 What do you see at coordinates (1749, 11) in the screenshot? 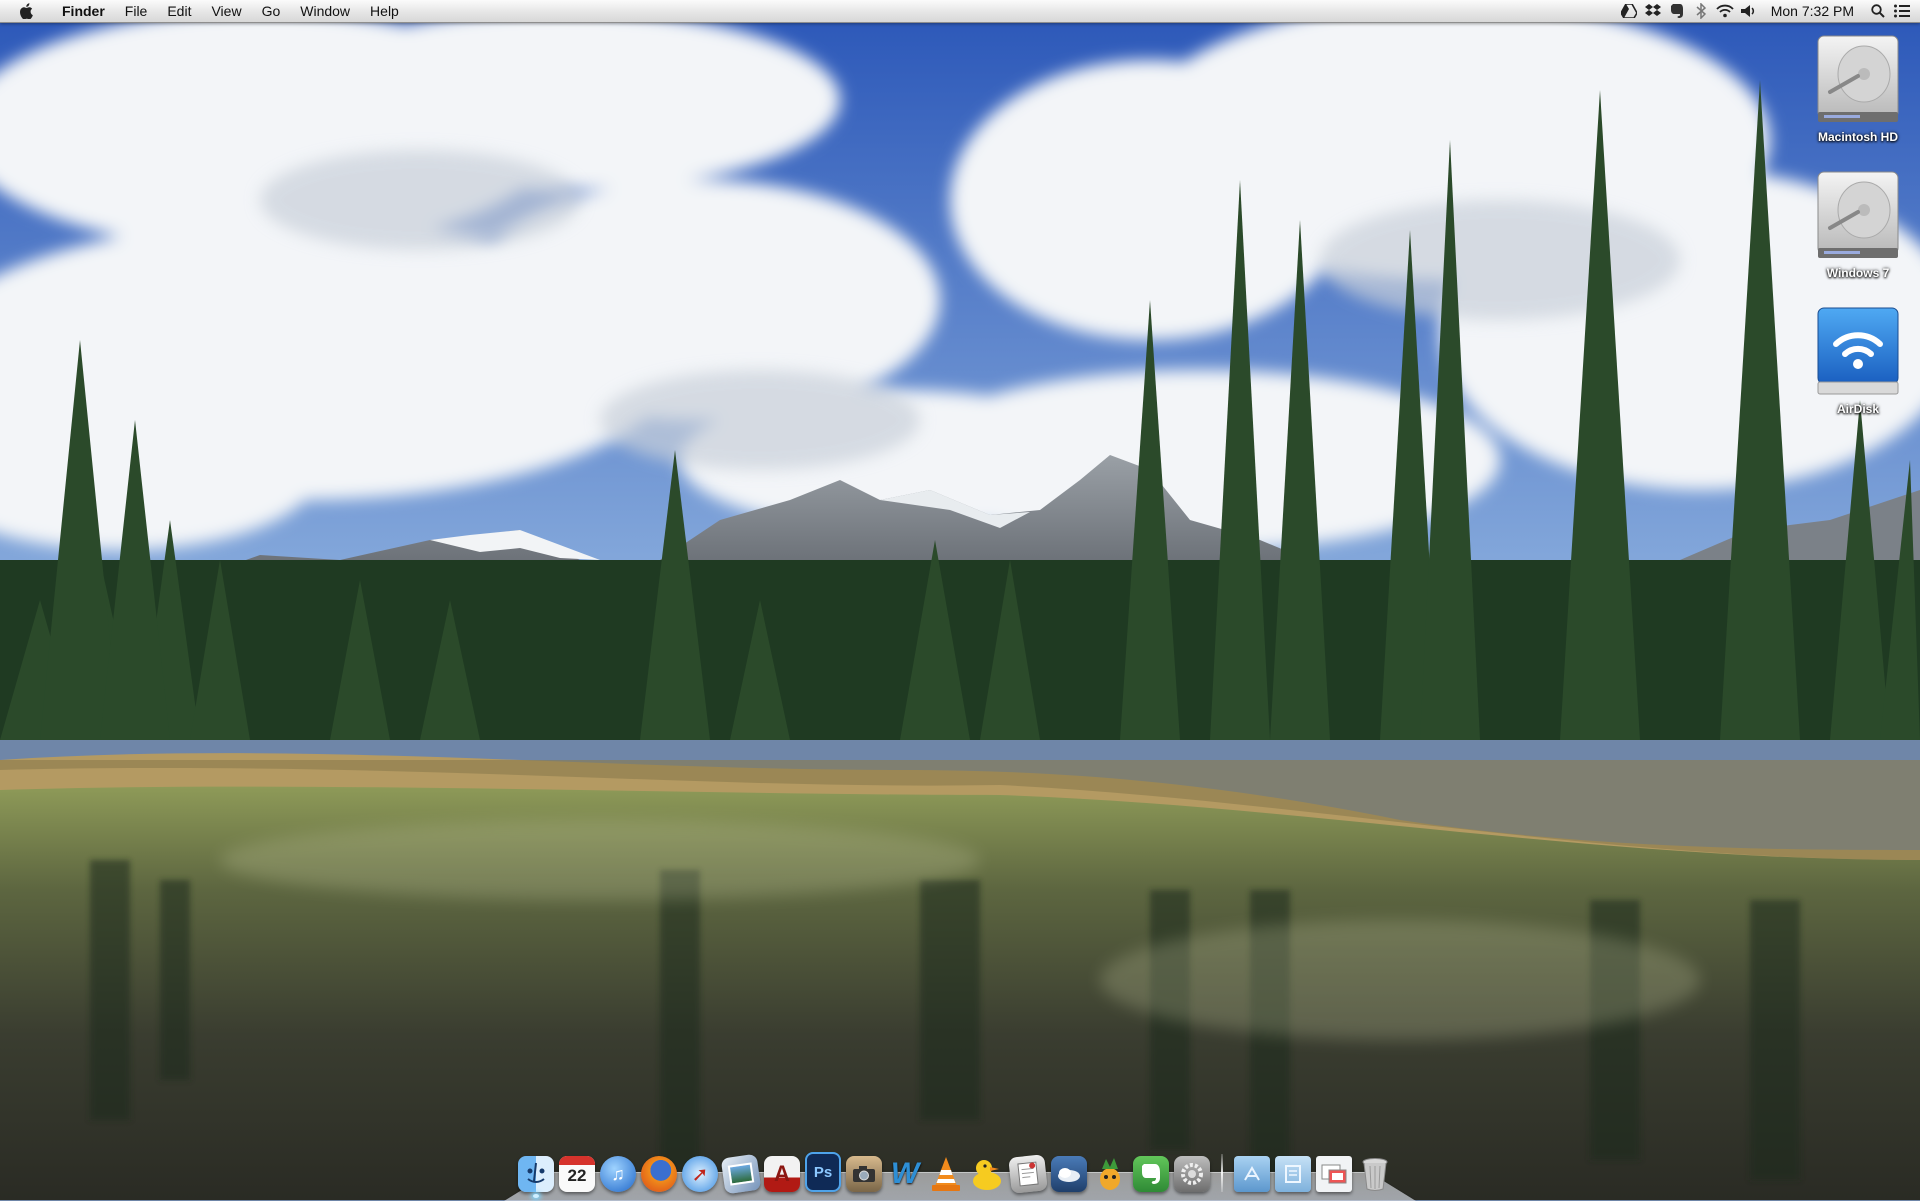
I see `volume-icon` at bounding box center [1749, 11].